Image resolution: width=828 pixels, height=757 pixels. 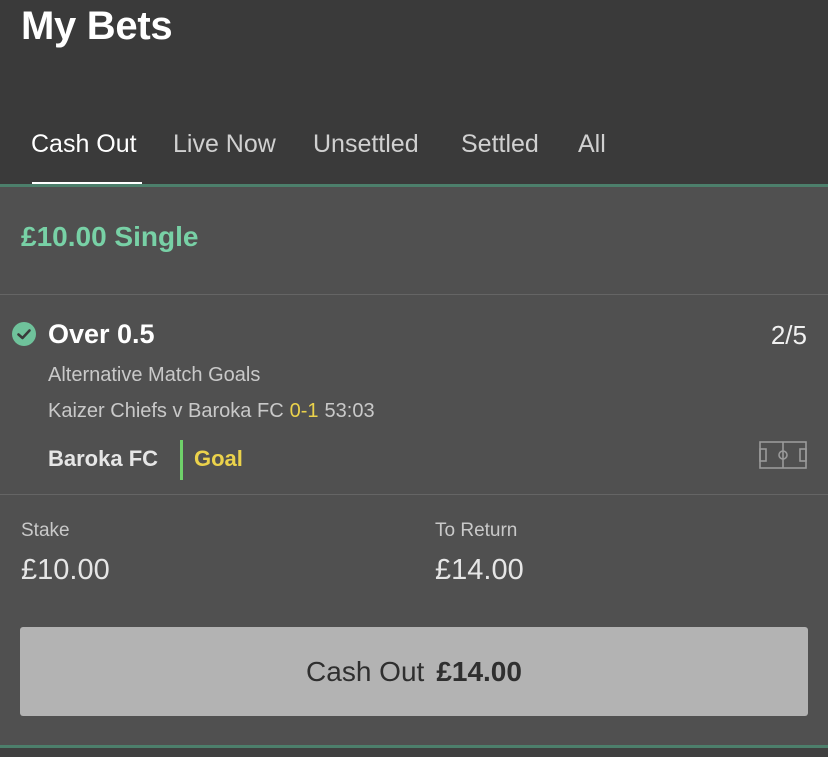 What do you see at coordinates (65, 570) in the screenshot?
I see `stake-value: £10.00` at bounding box center [65, 570].